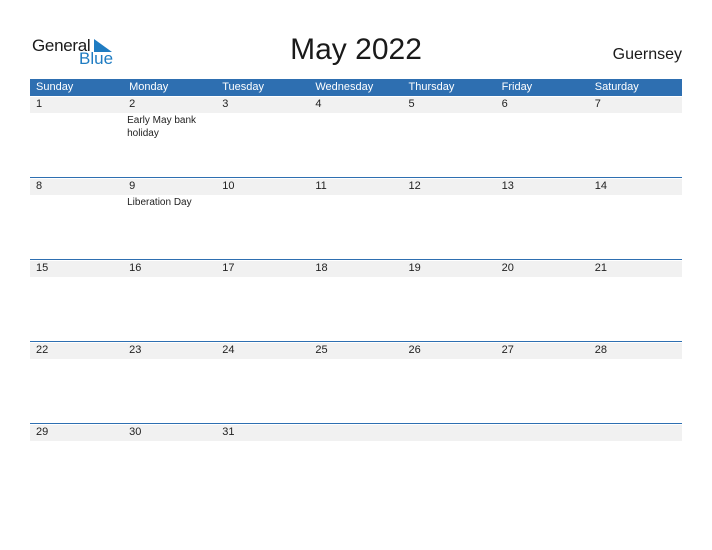  What do you see at coordinates (507, 268) in the screenshot?
I see `day-number: 20` at bounding box center [507, 268].